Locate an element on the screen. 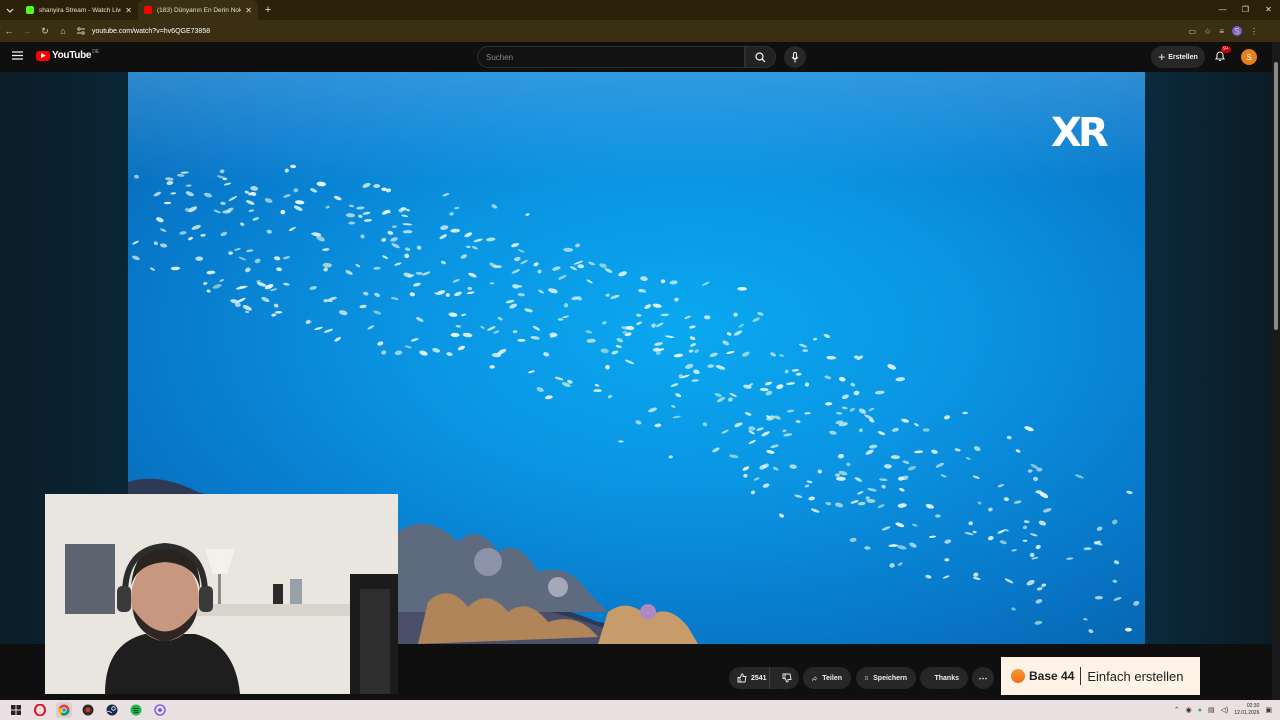 The image size is (1280, 720). media-control-icon: ≡ is located at coordinates (1221, 31).